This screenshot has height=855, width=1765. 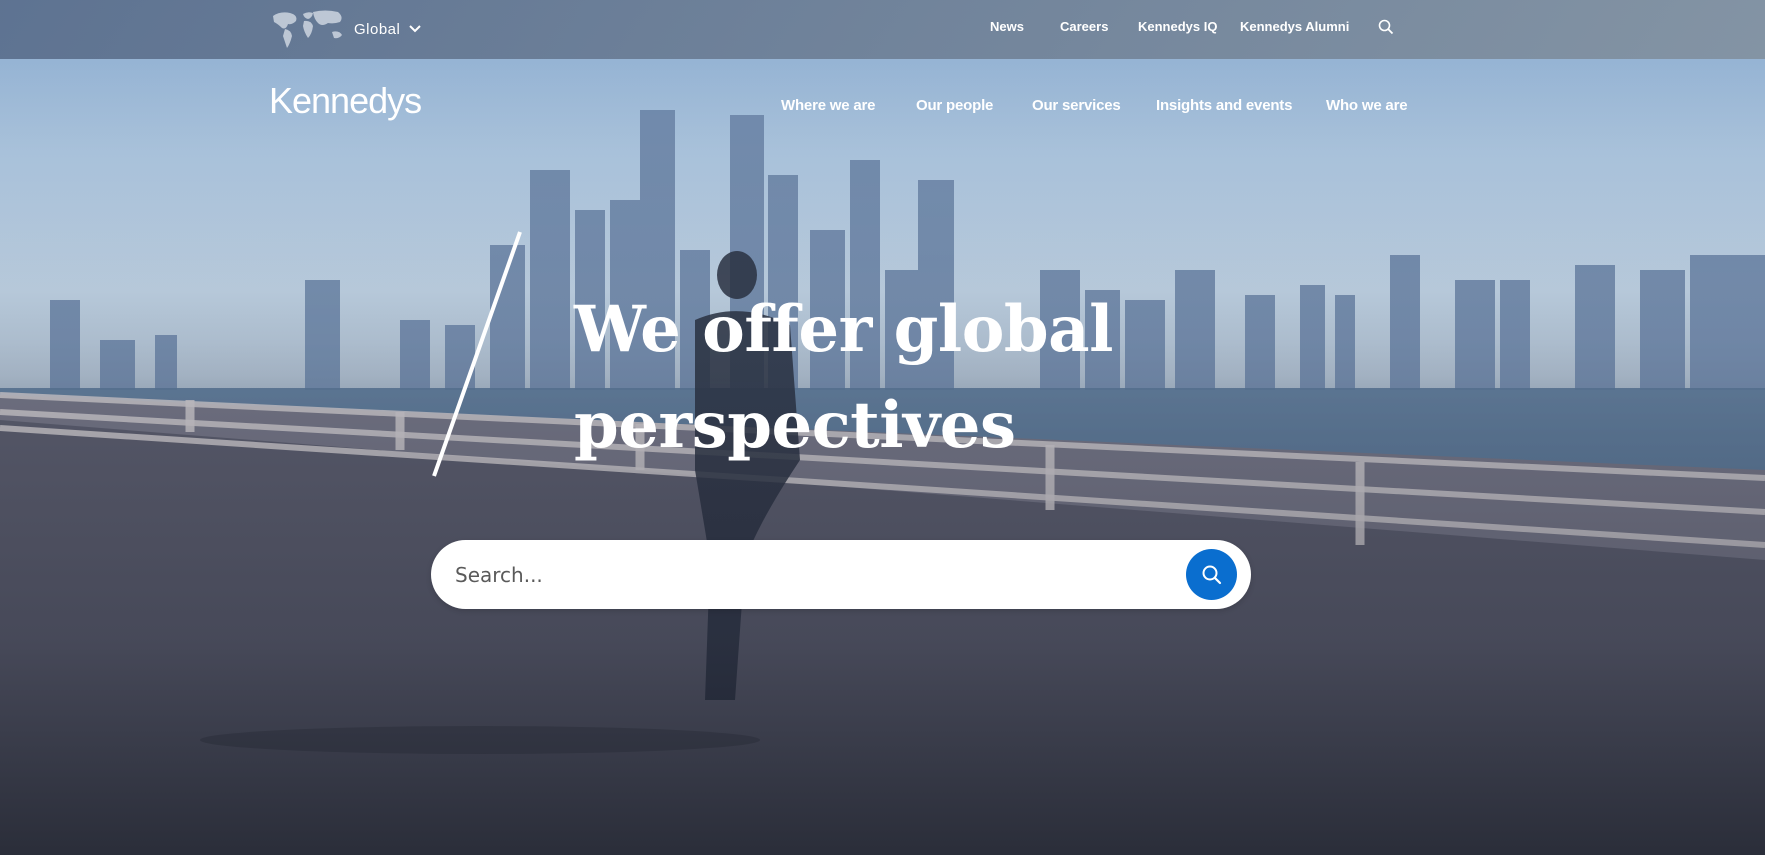 I want to click on nav-item-our-people: Our people, so click(x=954, y=105).